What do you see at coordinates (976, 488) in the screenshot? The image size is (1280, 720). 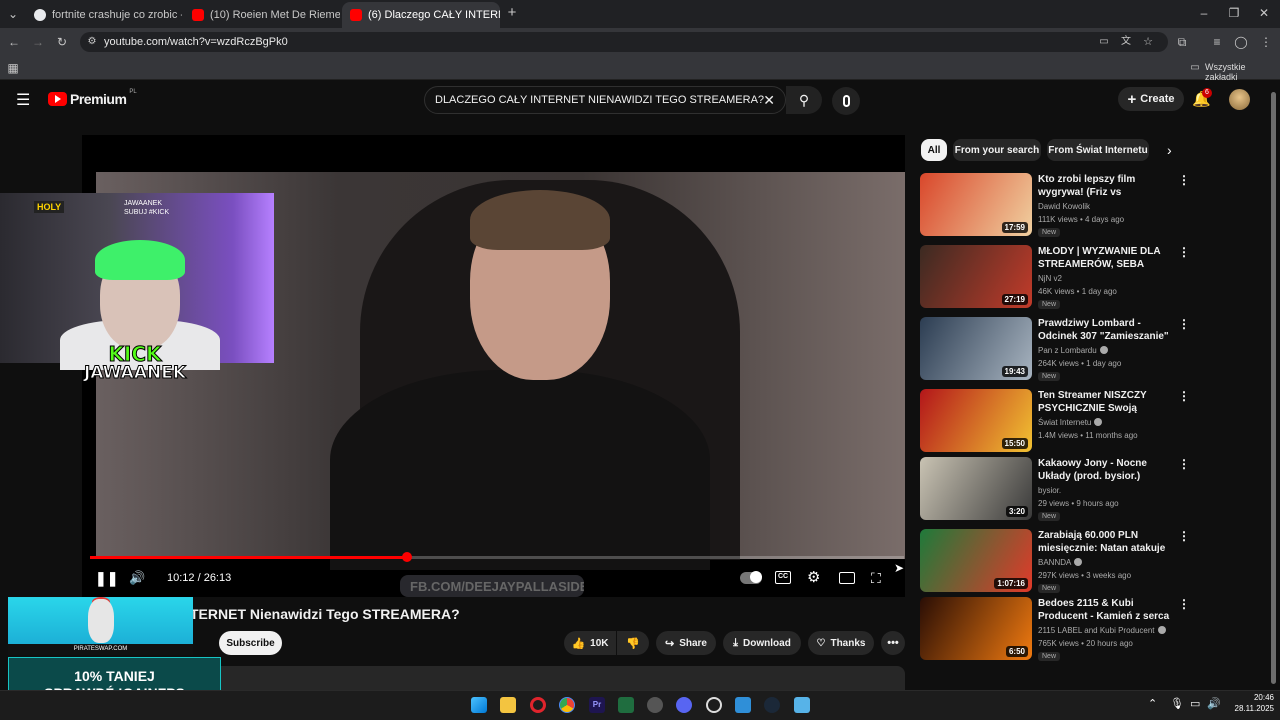 I see `video-thumbnail: 3:20` at bounding box center [976, 488].